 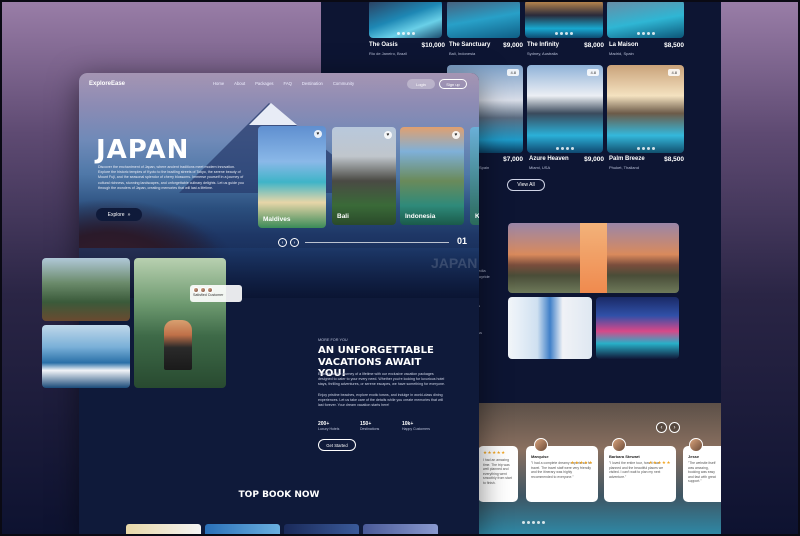 I want to click on satisfied-customer-badge: Satisfied Customer, so click(x=216, y=293).